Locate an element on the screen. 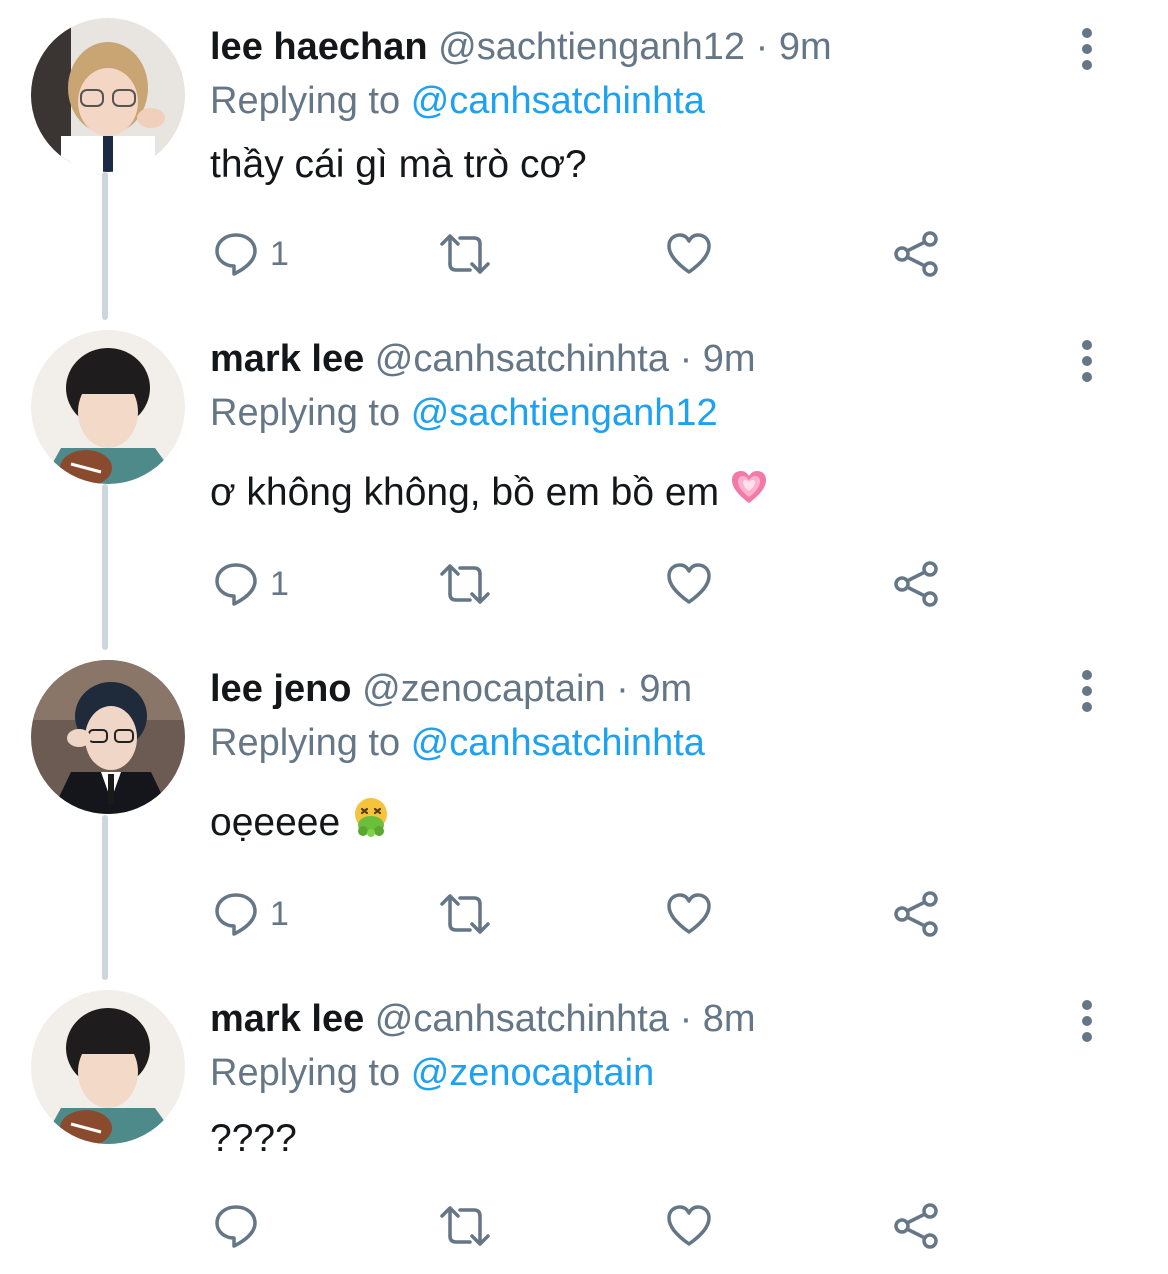 The image size is (1168, 1274). tweet-header: lee haechan @sachtienganh12 · 9m is located at coordinates (521, 47).